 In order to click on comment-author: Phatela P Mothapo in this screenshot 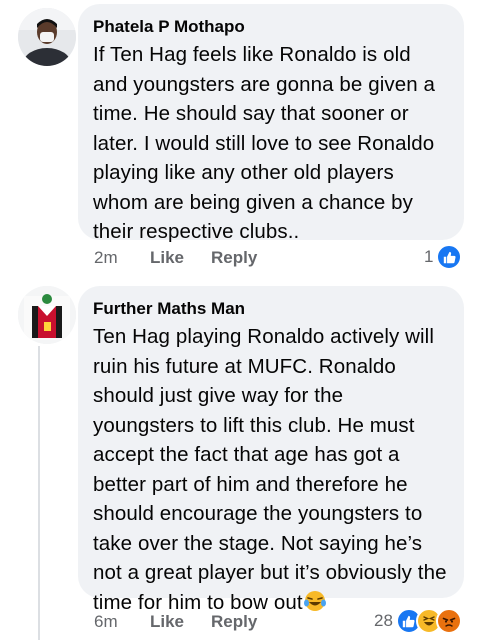, I will do `click(271, 27)`.